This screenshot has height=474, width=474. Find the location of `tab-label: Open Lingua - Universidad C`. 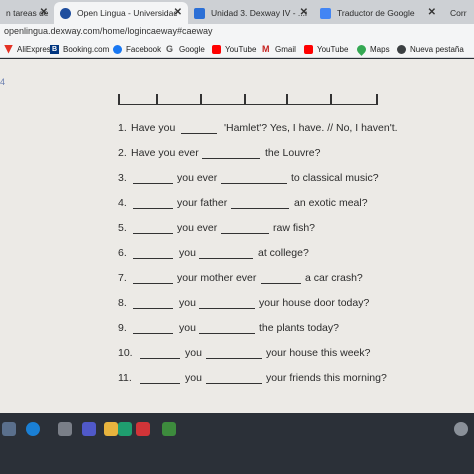

tab-label: Open Lingua - Universidad C is located at coordinates (127, 13).